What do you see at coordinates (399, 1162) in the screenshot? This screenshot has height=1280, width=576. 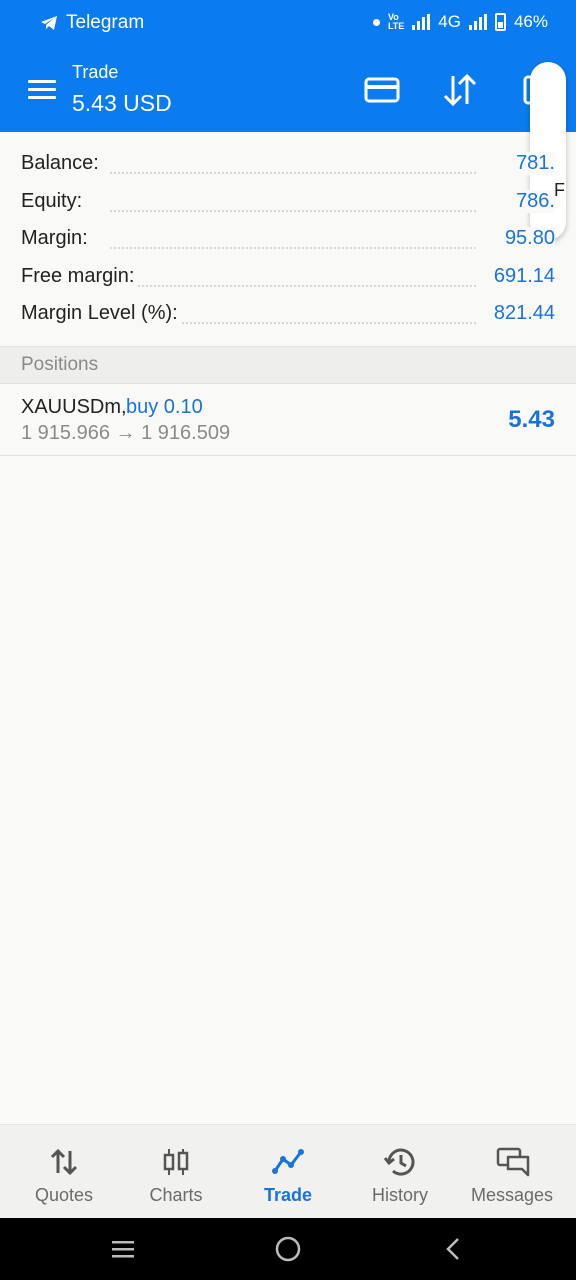 I see `history-icon` at bounding box center [399, 1162].